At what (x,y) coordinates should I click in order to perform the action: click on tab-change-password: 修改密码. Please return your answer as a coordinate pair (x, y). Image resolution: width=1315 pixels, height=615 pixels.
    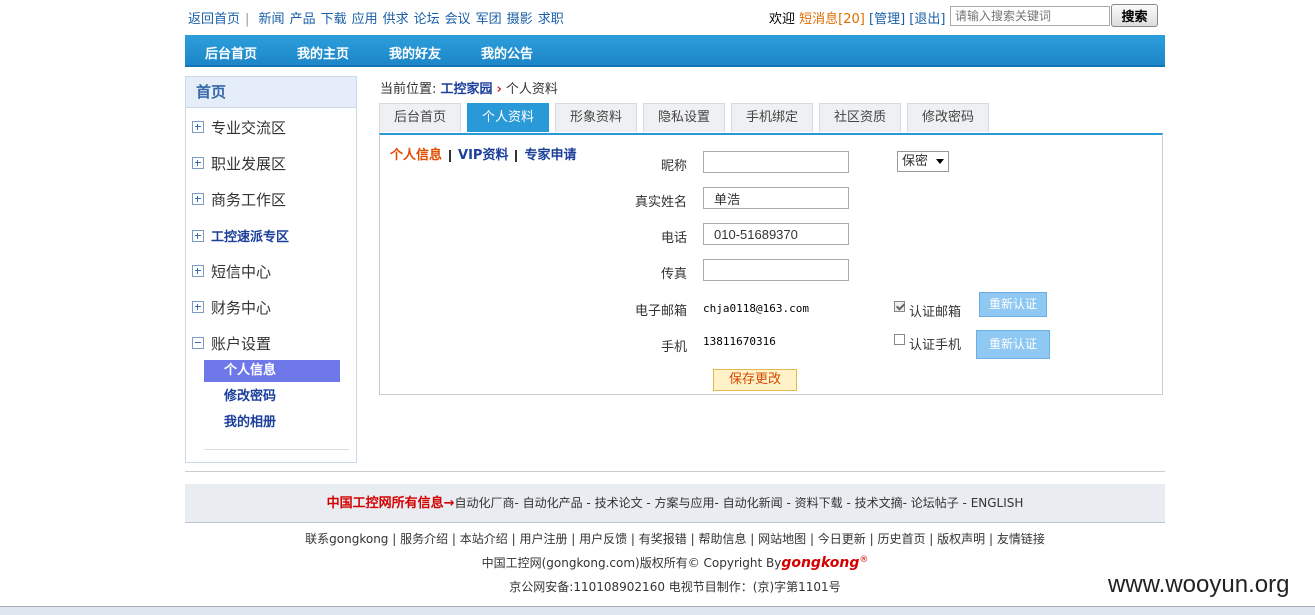
    Looking at the image, I should click on (948, 117).